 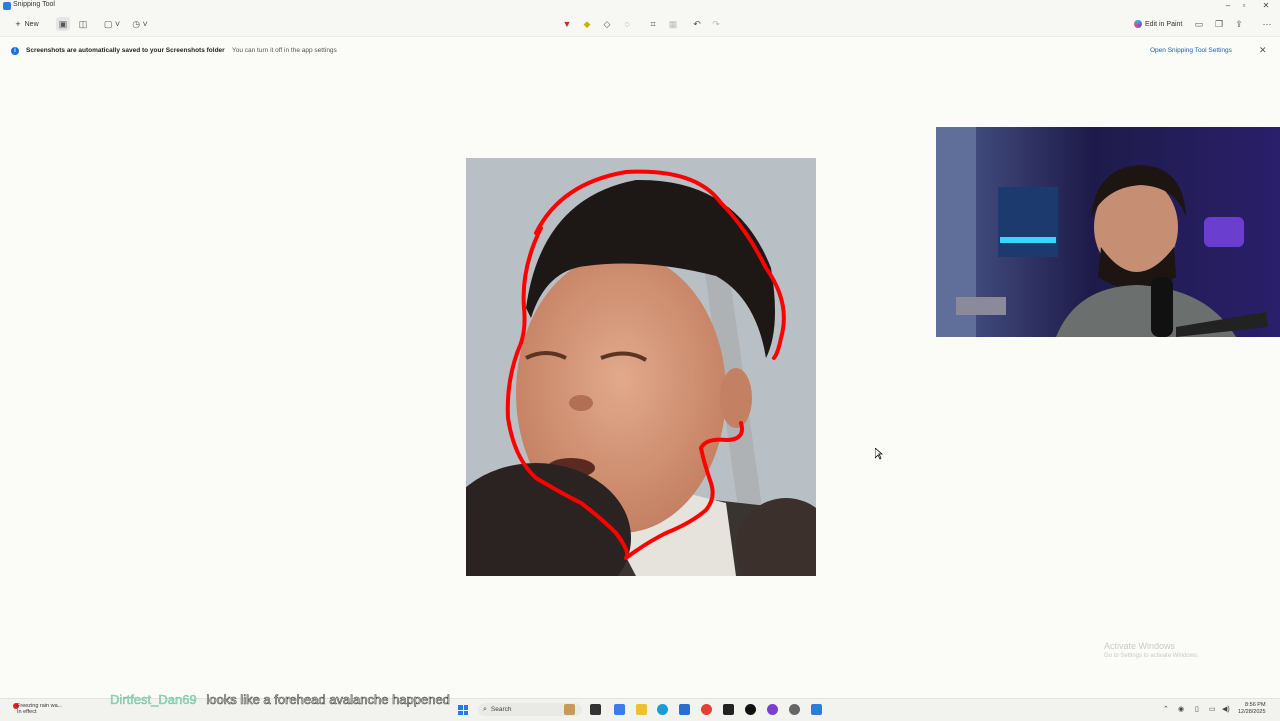 I want to click on lasso-icon: ◌, so click(x=627, y=24).